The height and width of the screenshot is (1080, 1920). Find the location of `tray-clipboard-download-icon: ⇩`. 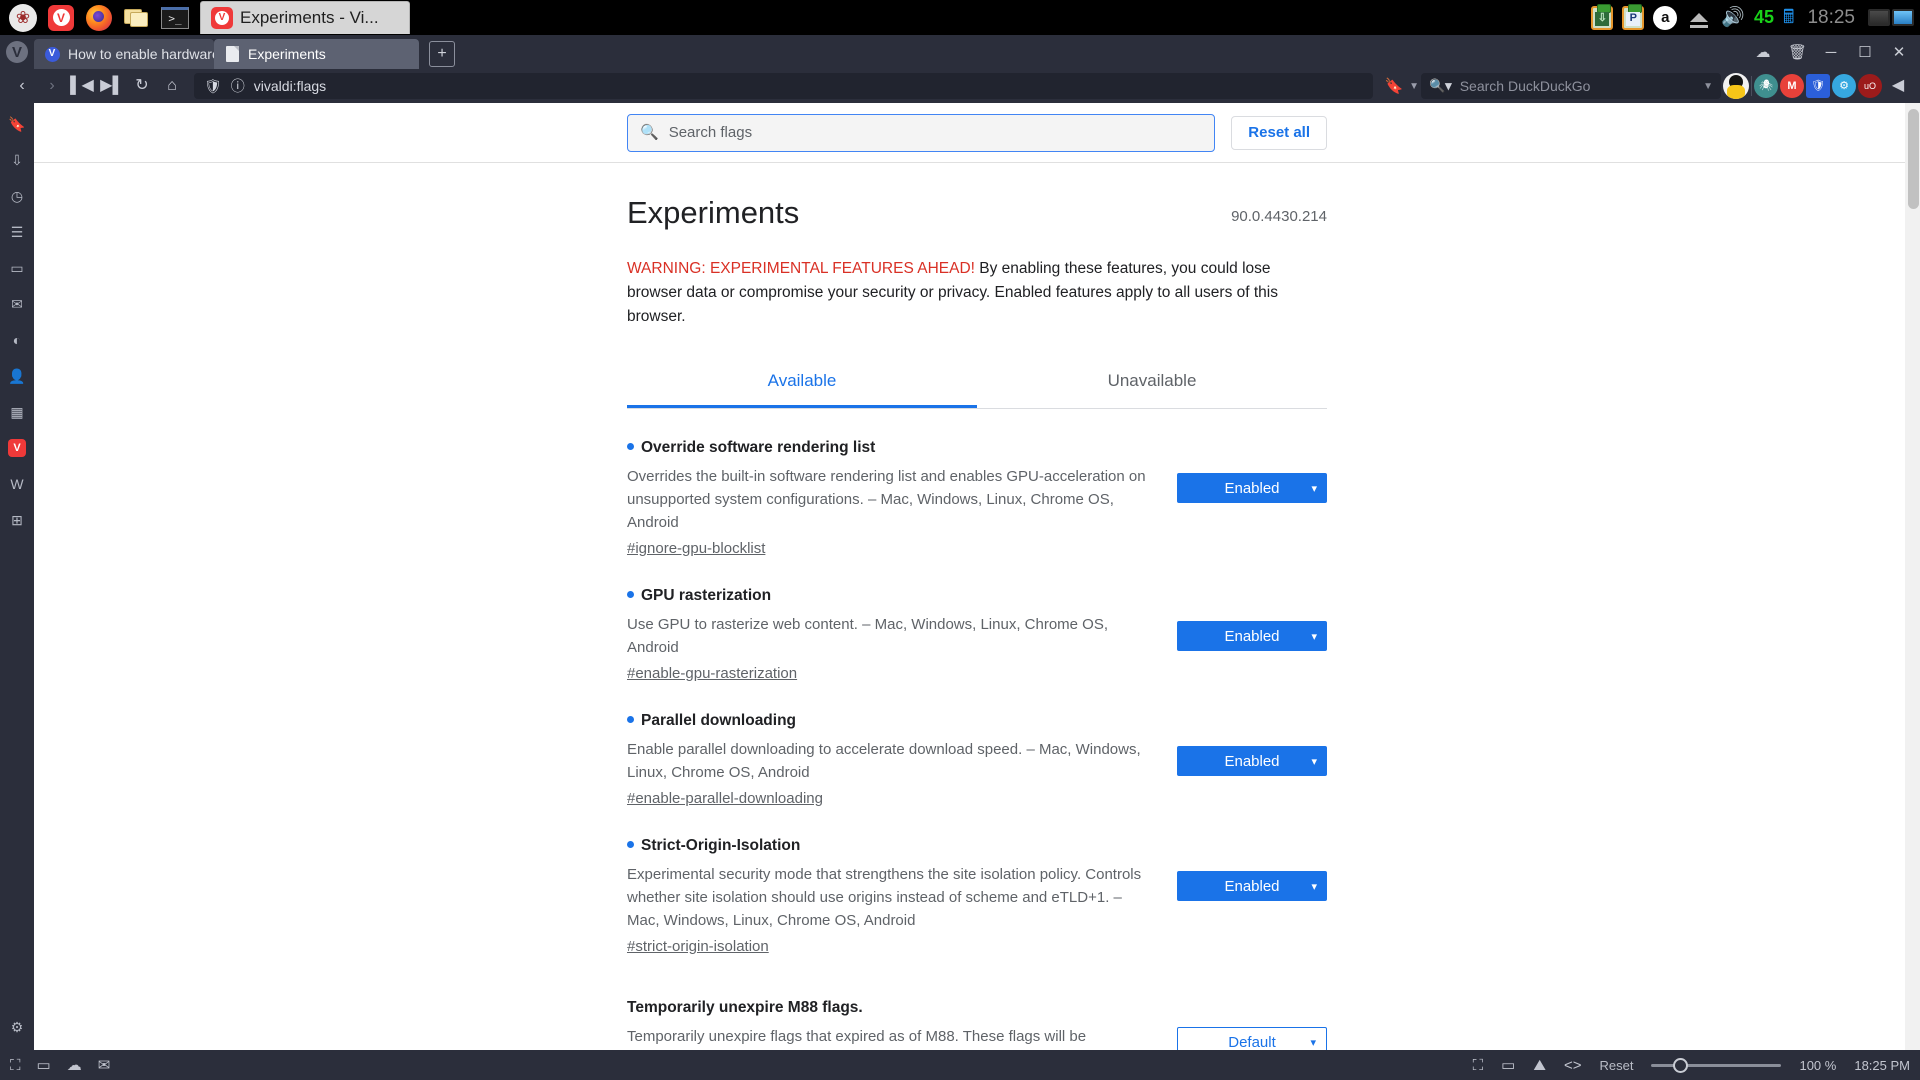

tray-clipboard-download-icon: ⇩ is located at coordinates (1602, 16).